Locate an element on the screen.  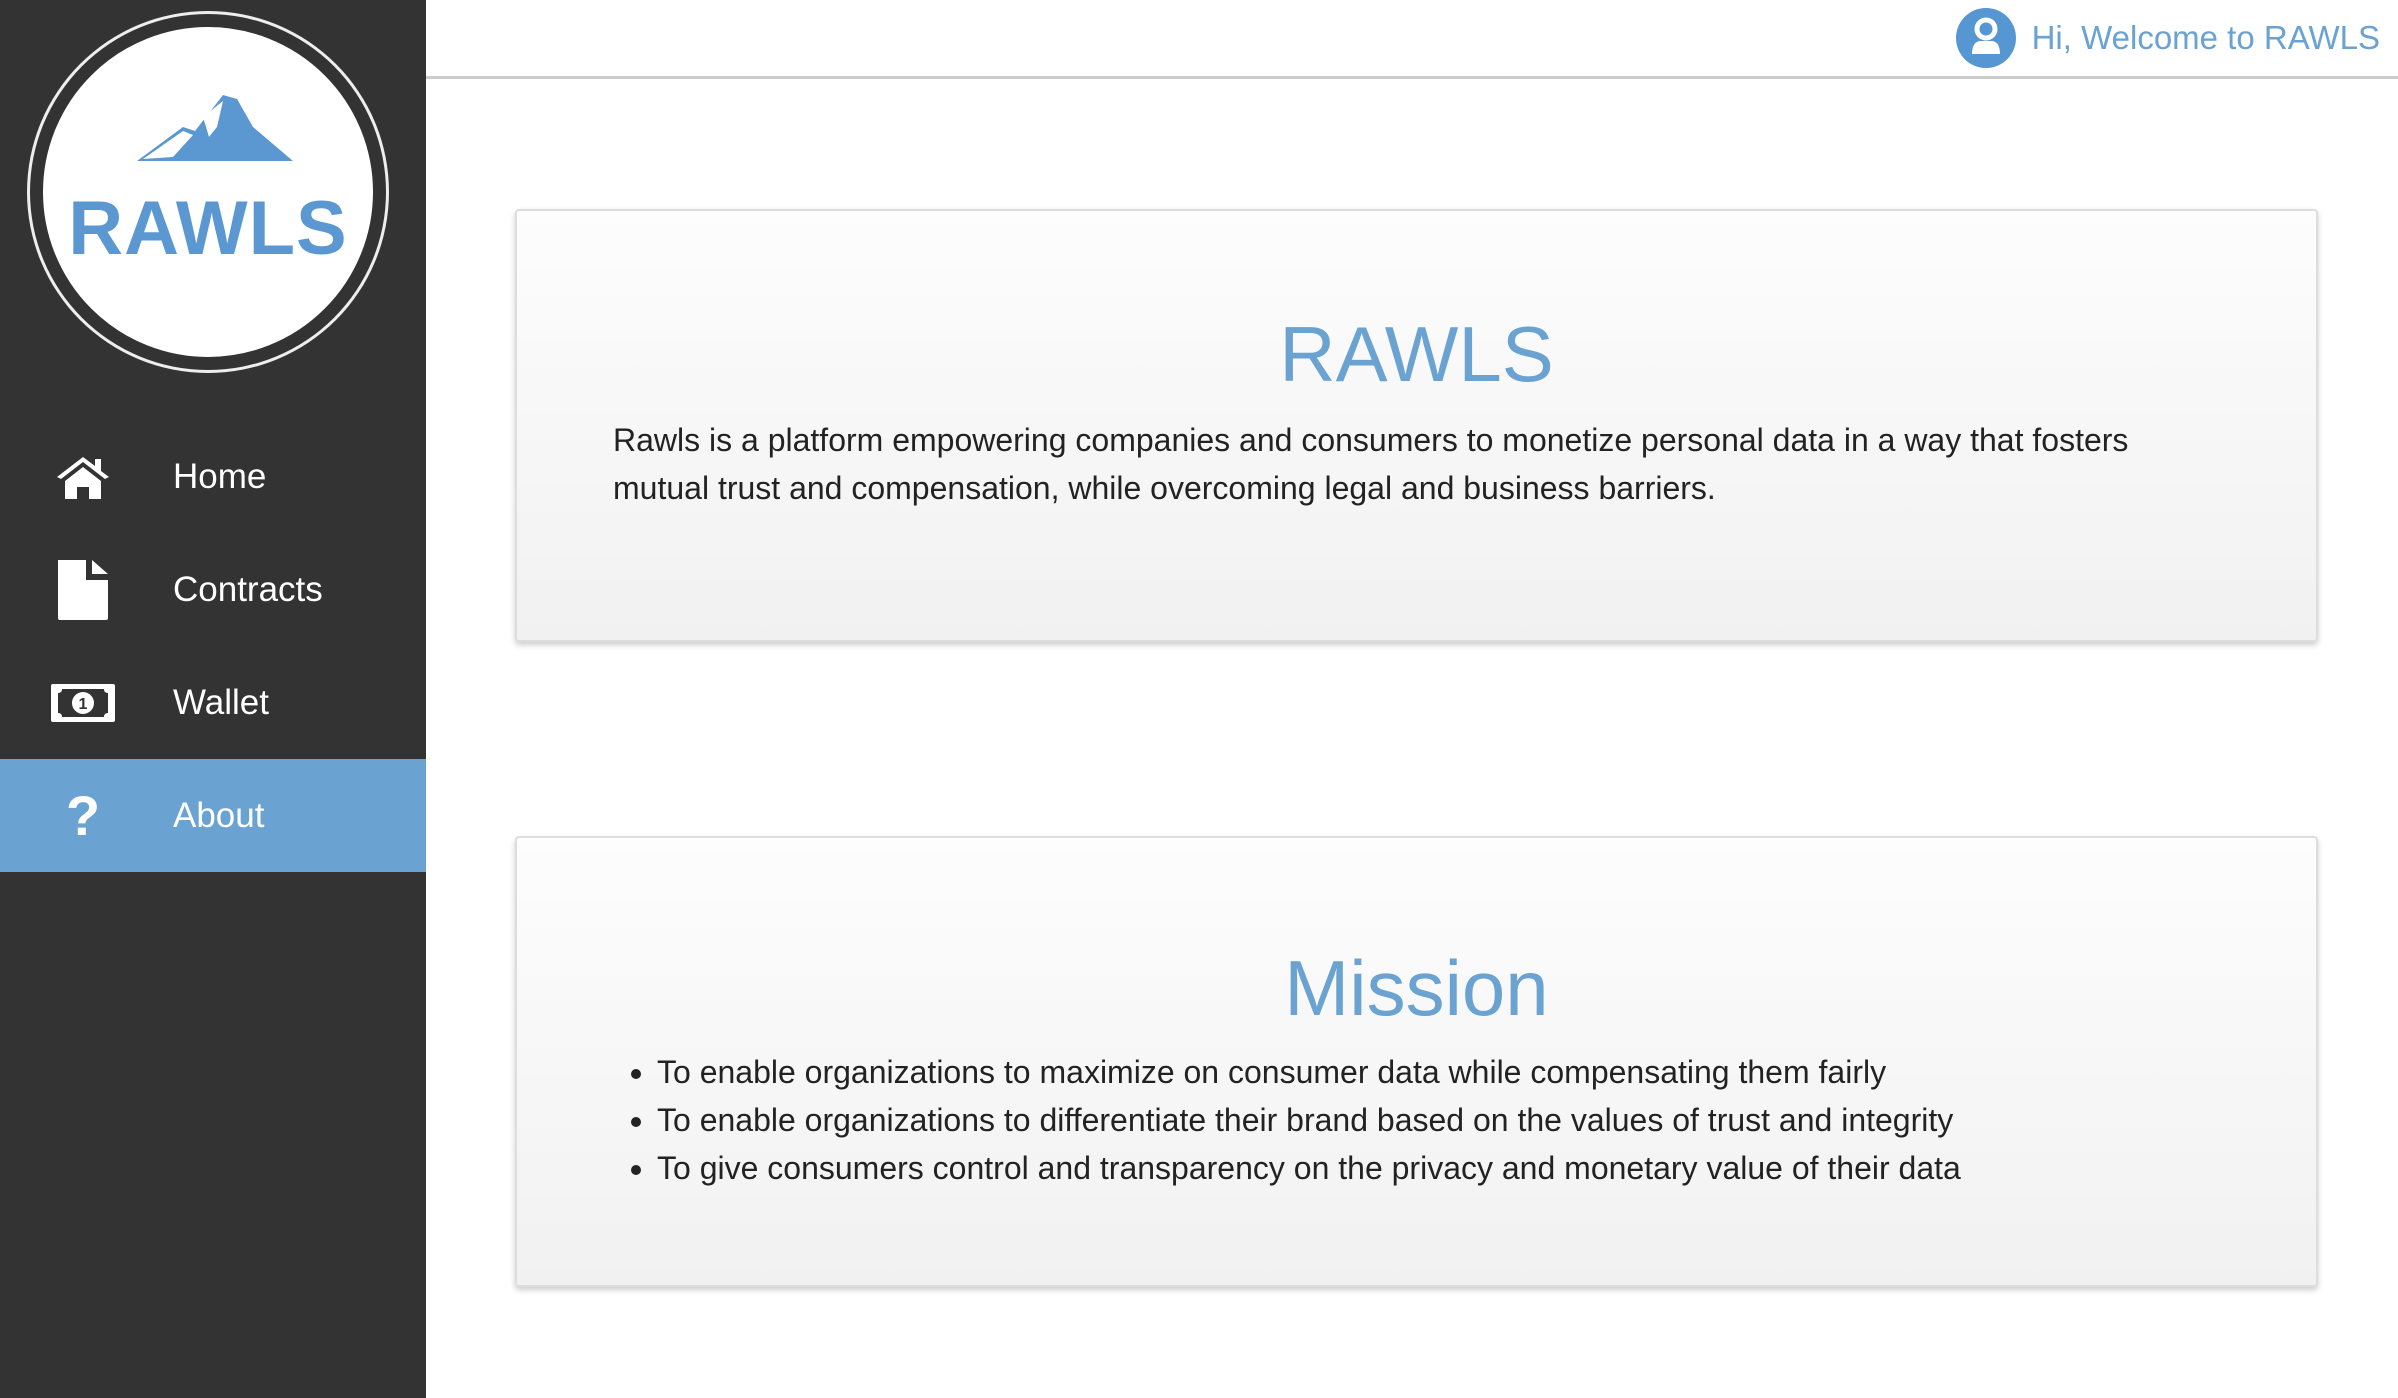
svg-text: 1 is located at coordinates (83, 704).